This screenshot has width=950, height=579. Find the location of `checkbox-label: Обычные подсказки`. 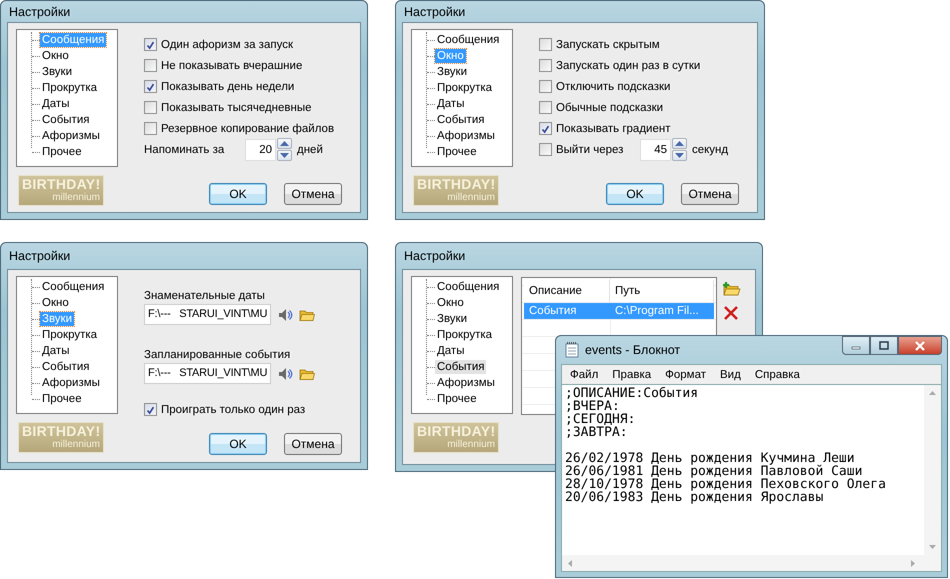

checkbox-label: Обычные подсказки is located at coordinates (610, 108).